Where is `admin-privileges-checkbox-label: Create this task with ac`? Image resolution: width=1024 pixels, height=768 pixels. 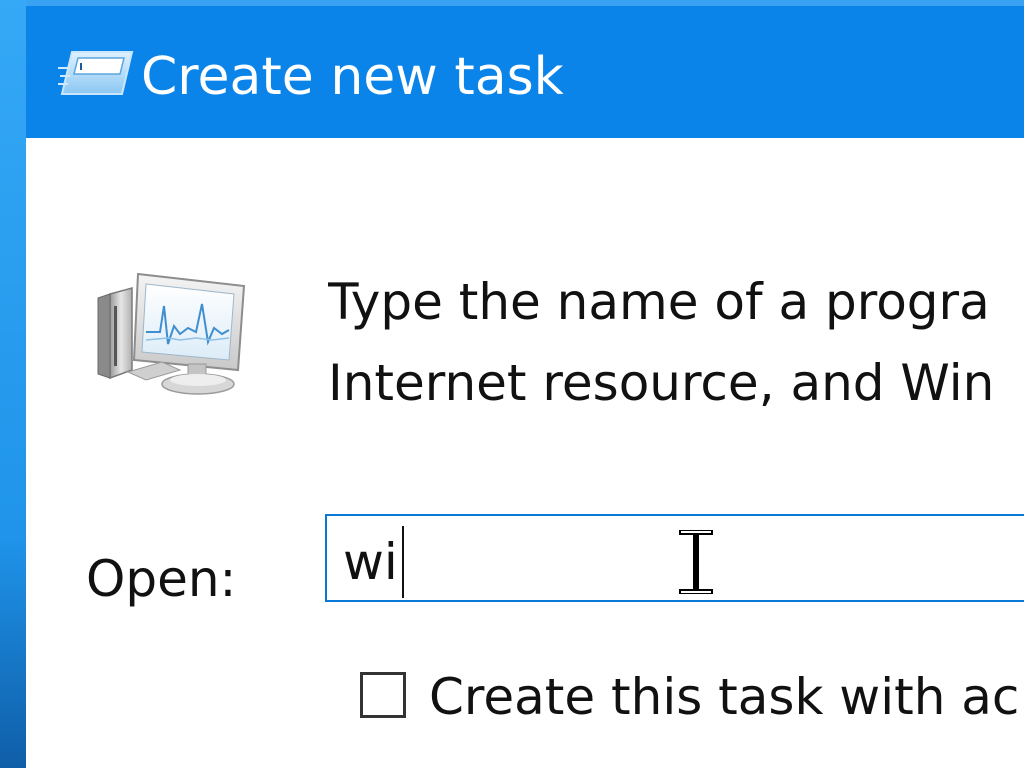 admin-privileges-checkbox-label: Create this task with ac is located at coordinates (724, 697).